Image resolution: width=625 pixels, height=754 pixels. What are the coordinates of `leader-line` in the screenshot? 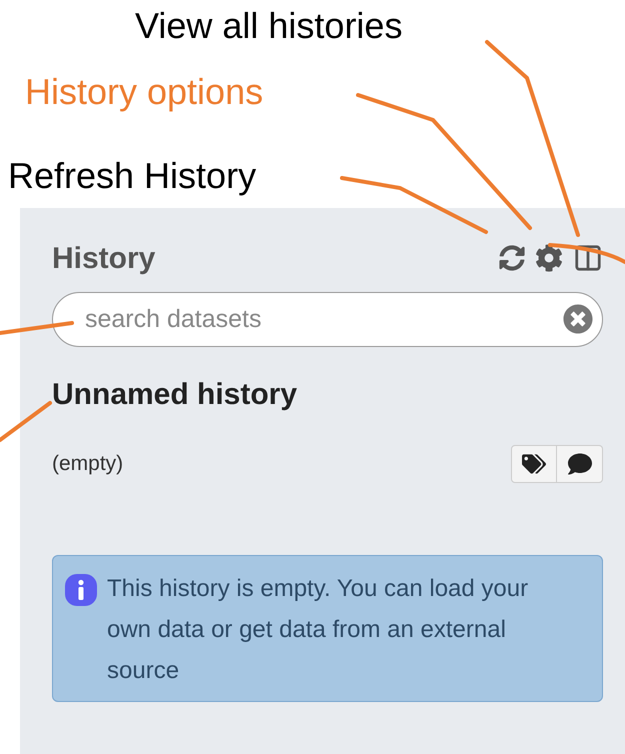 It's located at (26, 421).